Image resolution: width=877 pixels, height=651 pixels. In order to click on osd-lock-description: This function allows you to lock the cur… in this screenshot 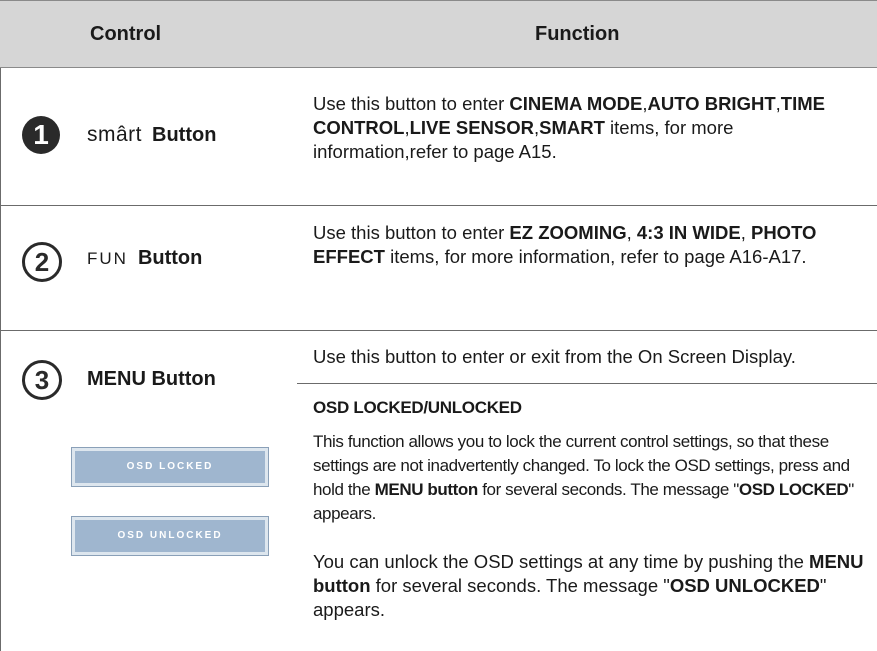, I will do `click(583, 477)`.